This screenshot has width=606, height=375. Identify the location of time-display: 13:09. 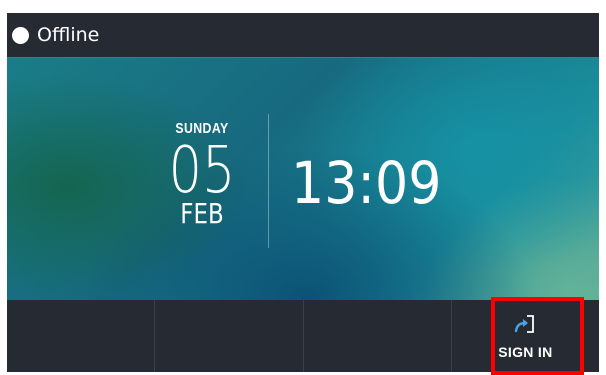
(366, 183).